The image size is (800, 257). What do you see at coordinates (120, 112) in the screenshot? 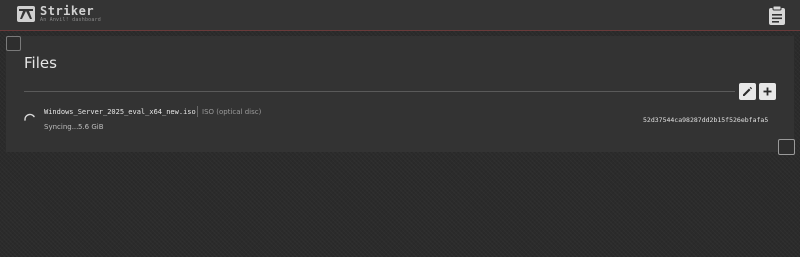
I see `file-name: Windows_Server_2025_eval_x64_new.iso` at bounding box center [120, 112].